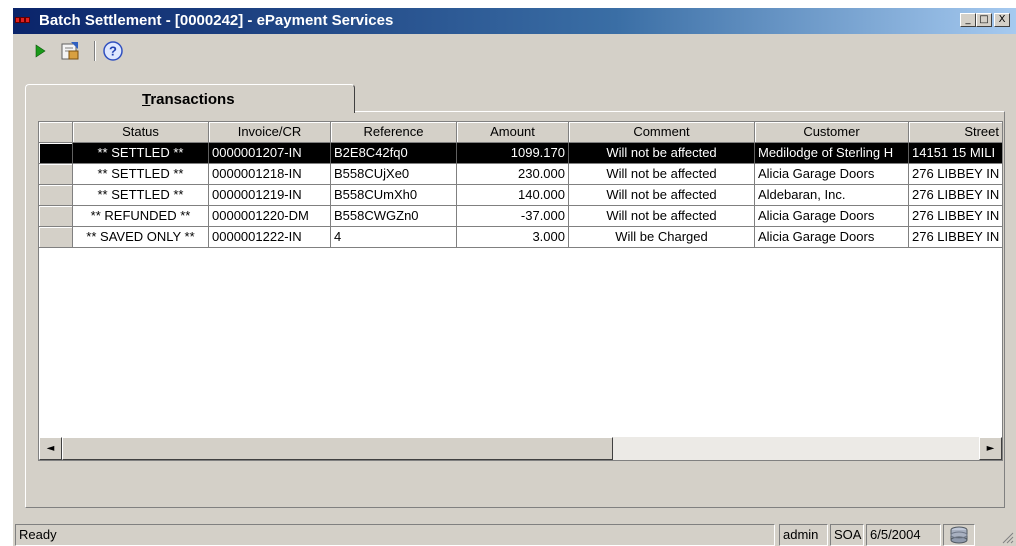  I want to click on toolbar-separator, so click(95, 51).